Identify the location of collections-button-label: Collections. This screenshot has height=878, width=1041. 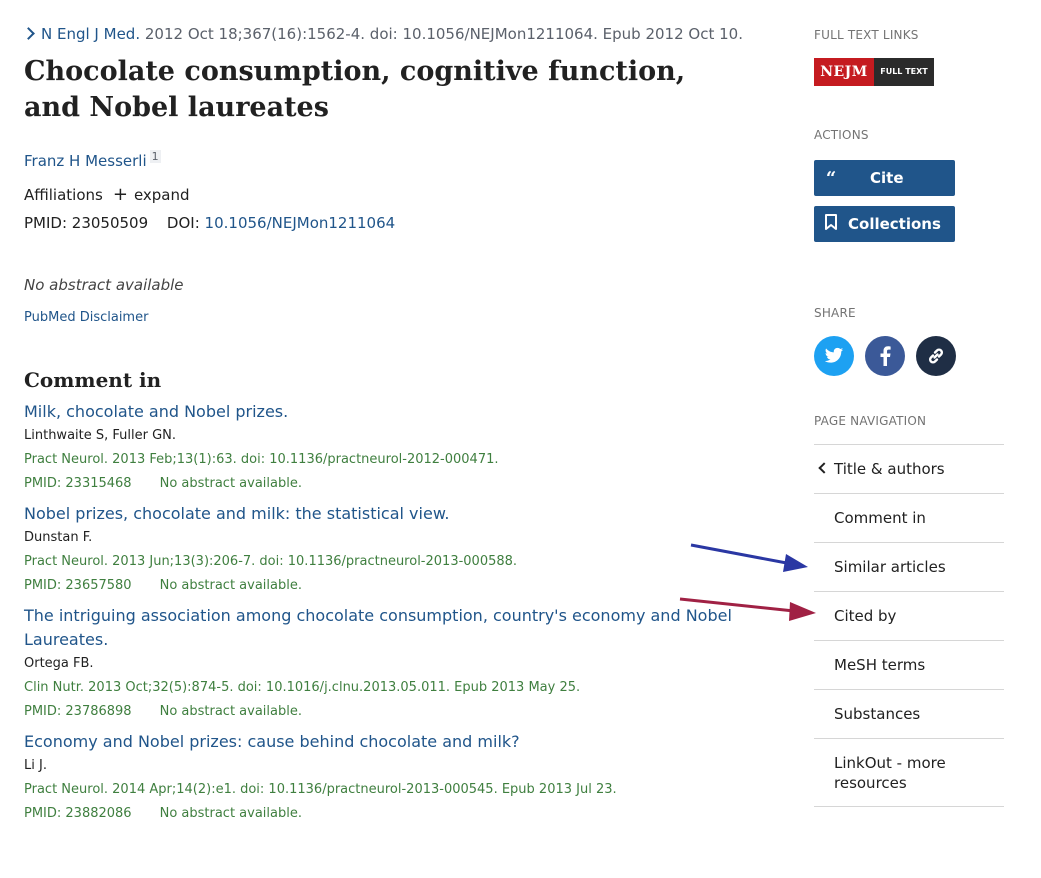
(894, 224).